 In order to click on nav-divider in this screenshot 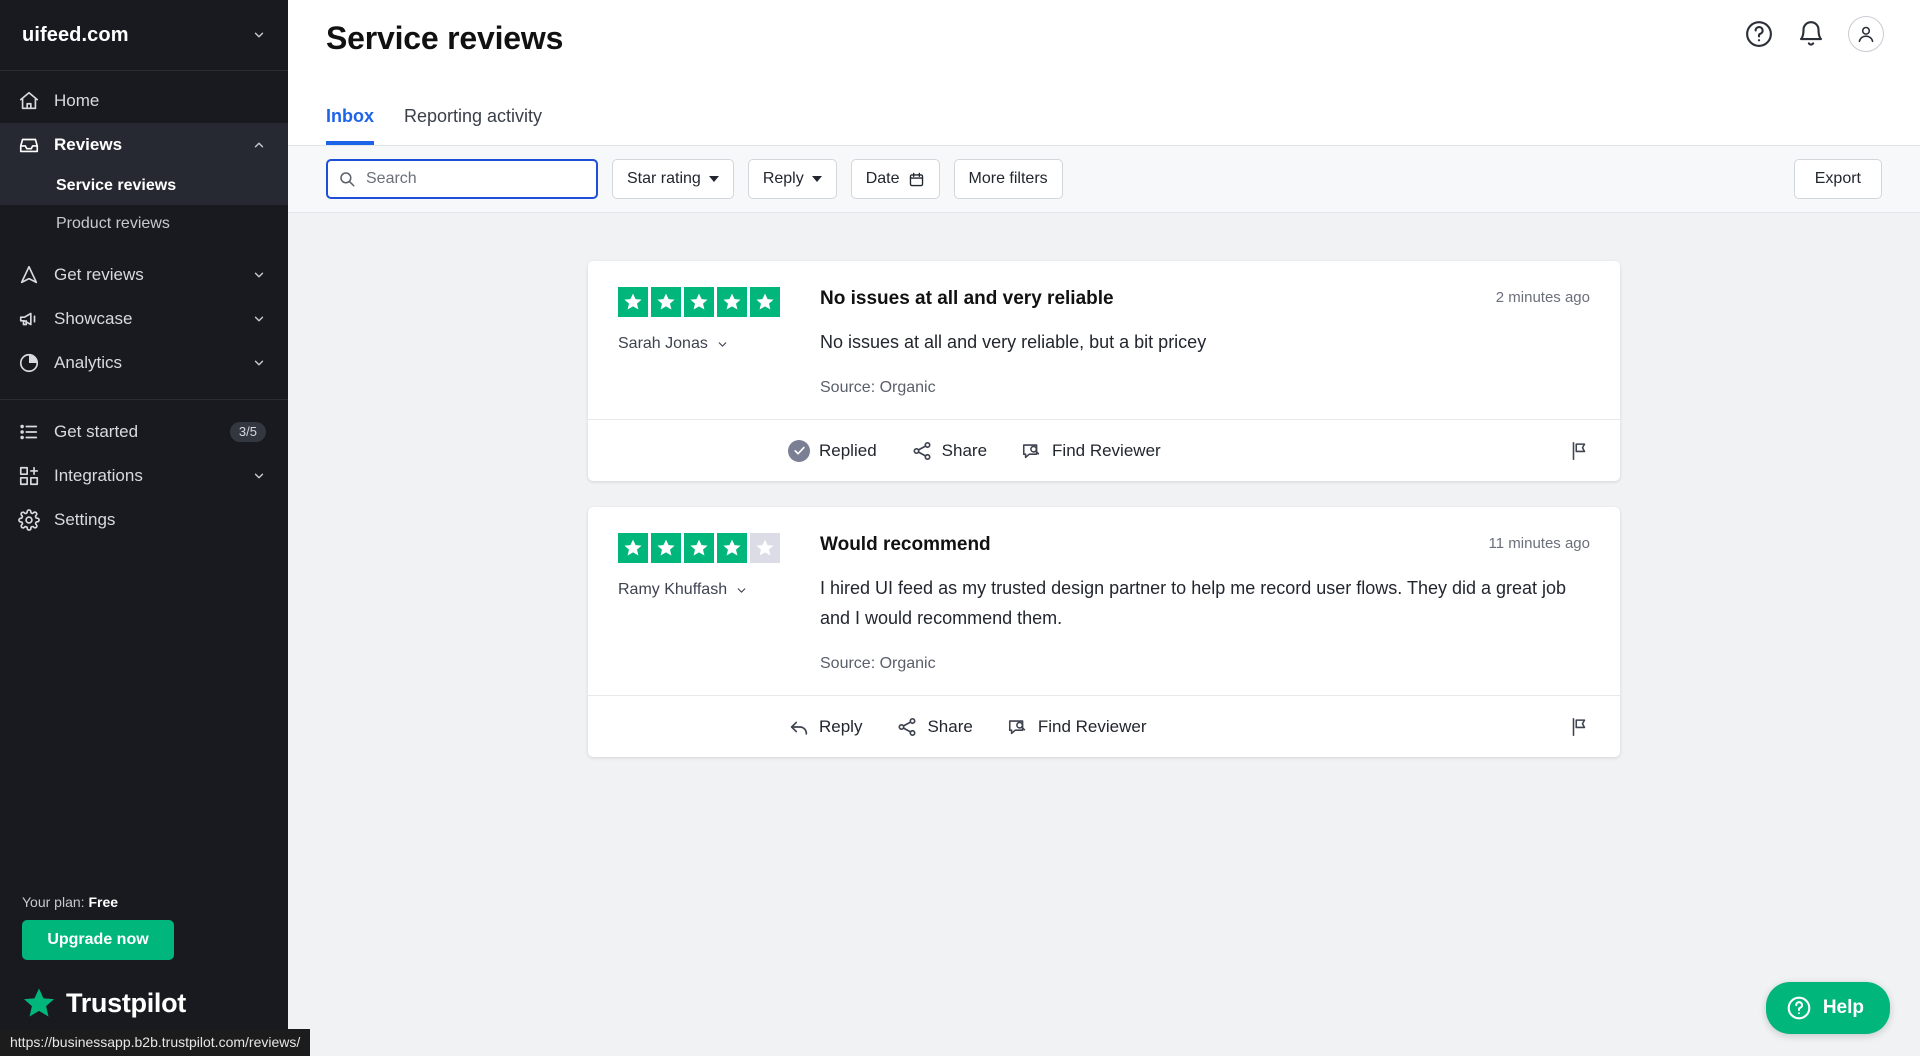, I will do `click(144, 399)`.